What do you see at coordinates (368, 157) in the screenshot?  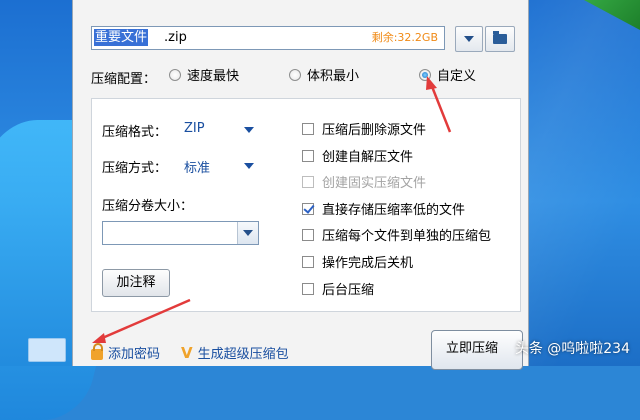 I see `checkbox-label: 创建自解压文件` at bounding box center [368, 157].